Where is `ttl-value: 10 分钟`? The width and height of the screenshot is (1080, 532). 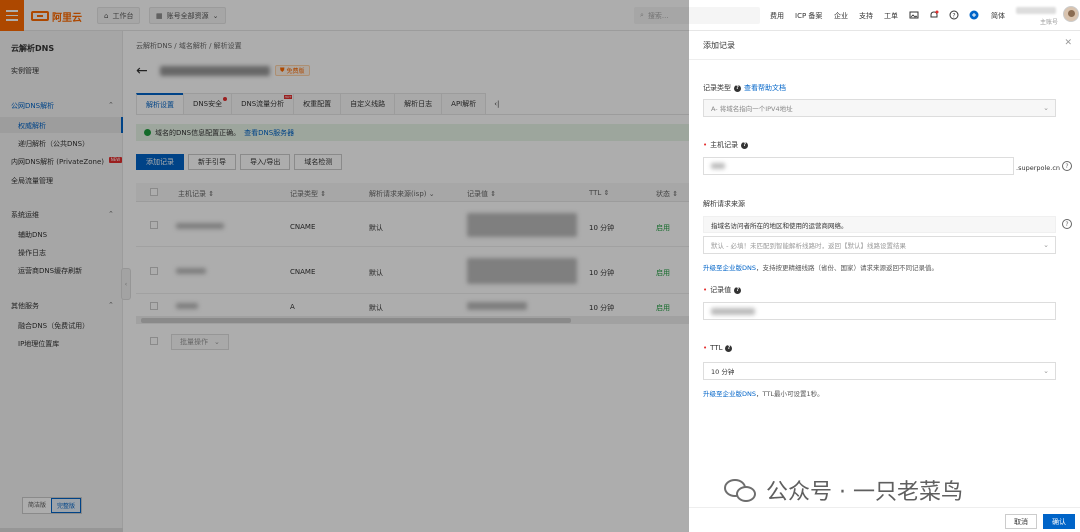 ttl-value: 10 分钟 is located at coordinates (723, 372).